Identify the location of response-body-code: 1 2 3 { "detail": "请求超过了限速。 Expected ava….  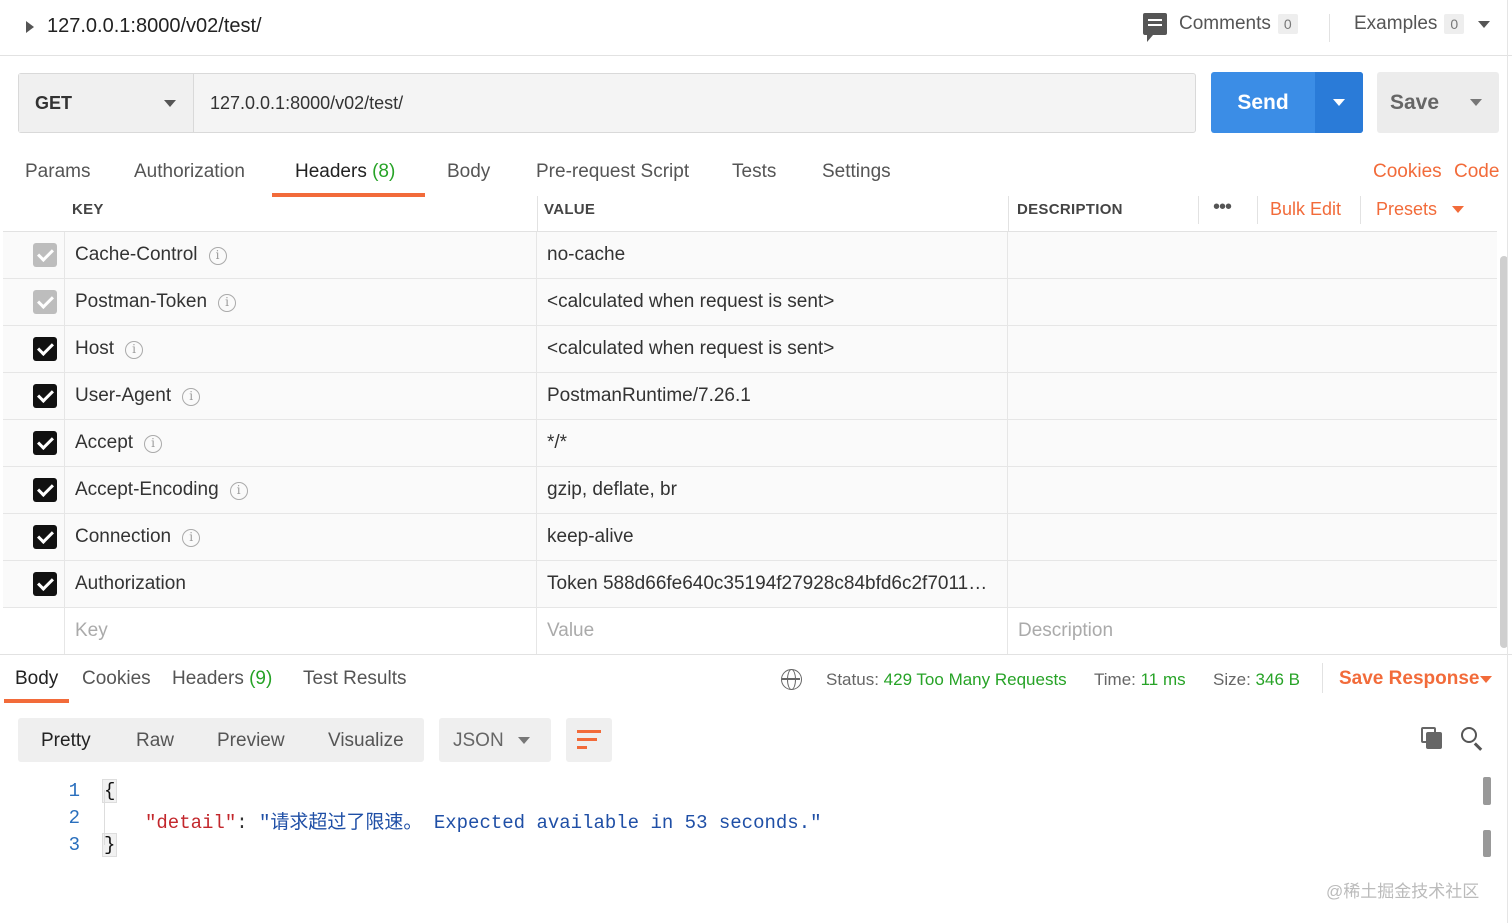
(750, 830).